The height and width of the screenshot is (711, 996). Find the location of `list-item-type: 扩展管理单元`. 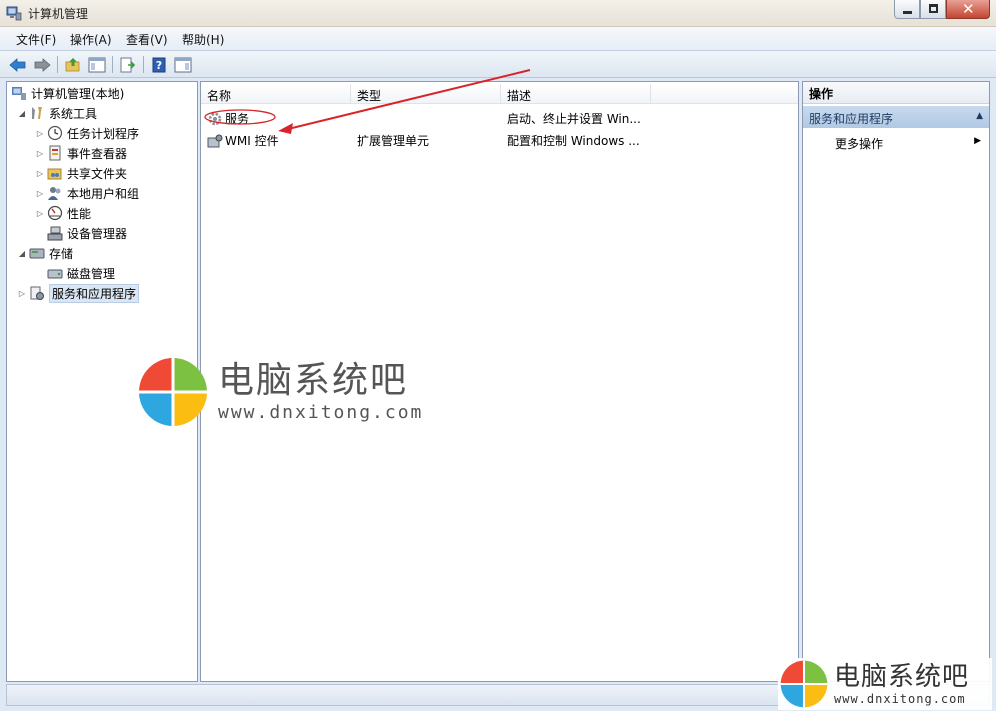

list-item-type: 扩展管理单元 is located at coordinates (393, 141).